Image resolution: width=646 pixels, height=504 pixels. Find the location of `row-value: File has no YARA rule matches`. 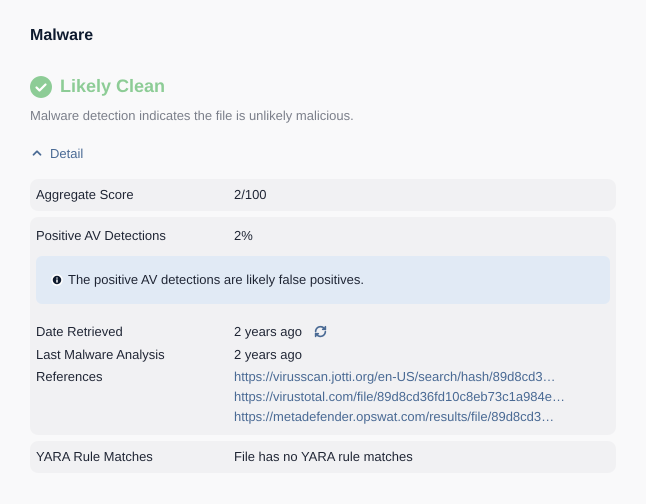

row-value: File has no YARA rule matches is located at coordinates (323, 457).